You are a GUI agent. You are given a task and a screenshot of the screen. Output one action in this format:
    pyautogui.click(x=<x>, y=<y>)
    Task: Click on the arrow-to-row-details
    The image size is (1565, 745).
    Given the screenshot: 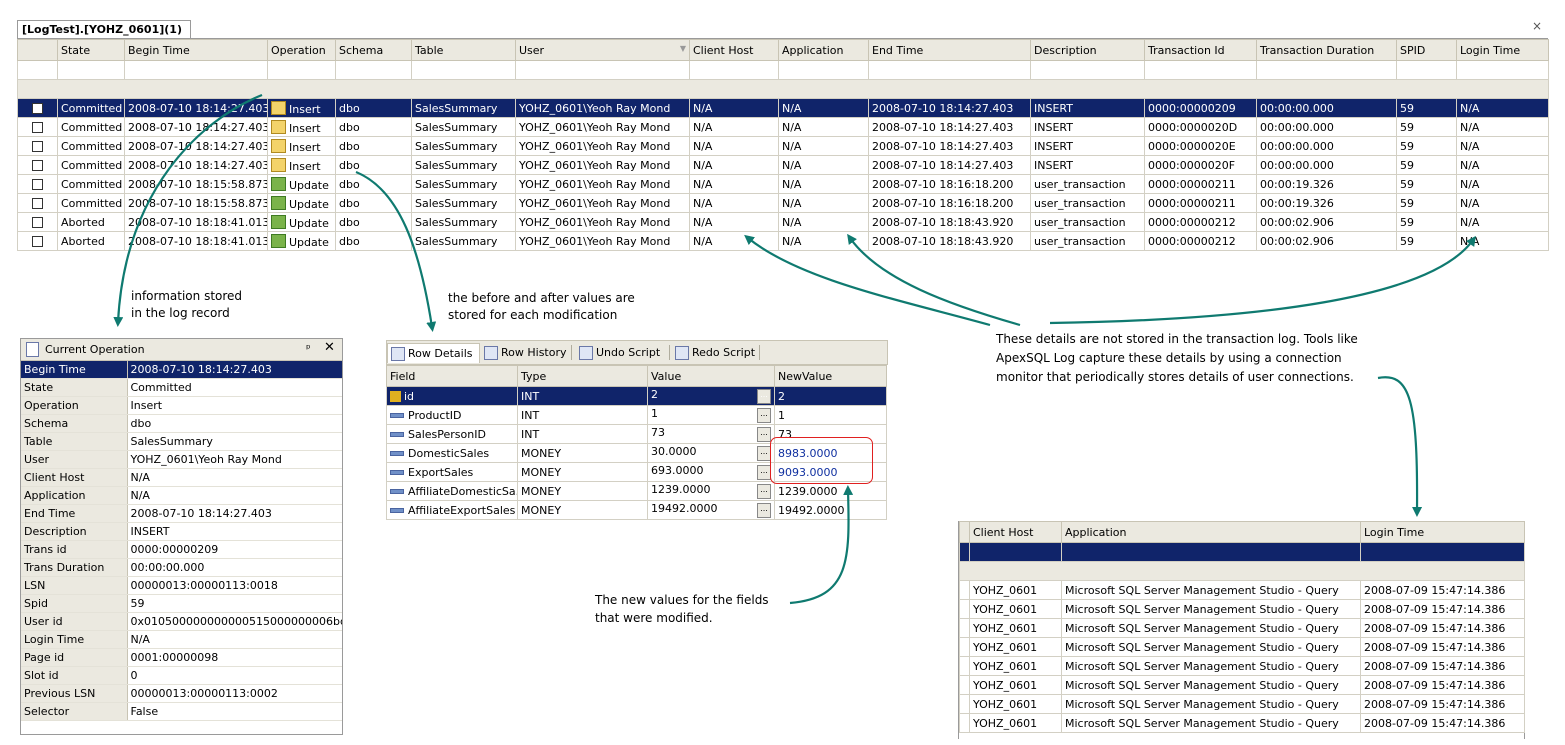 What is the action you would take?
    pyautogui.click(x=396, y=251)
    